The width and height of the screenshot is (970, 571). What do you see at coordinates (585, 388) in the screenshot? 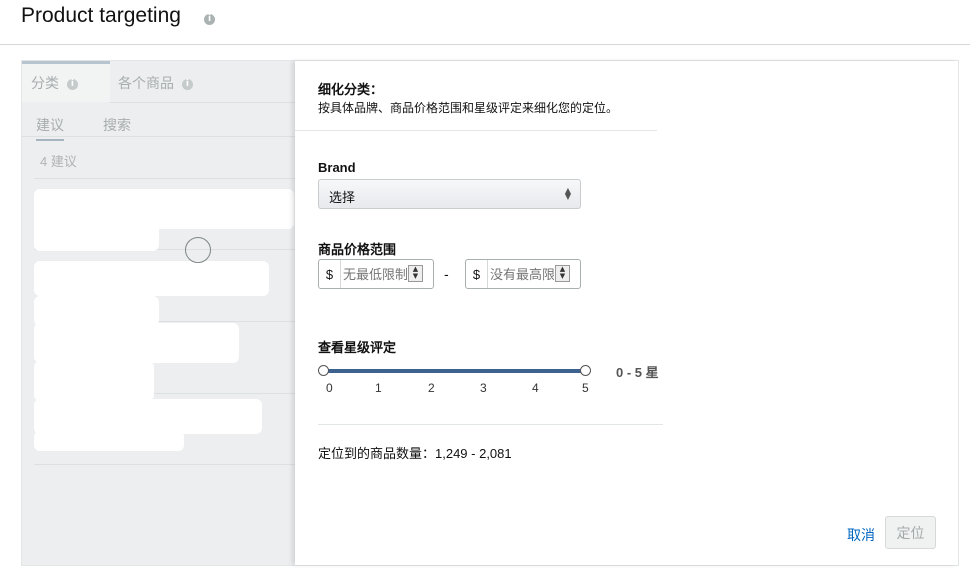
I see `rating-tick: 5` at bounding box center [585, 388].